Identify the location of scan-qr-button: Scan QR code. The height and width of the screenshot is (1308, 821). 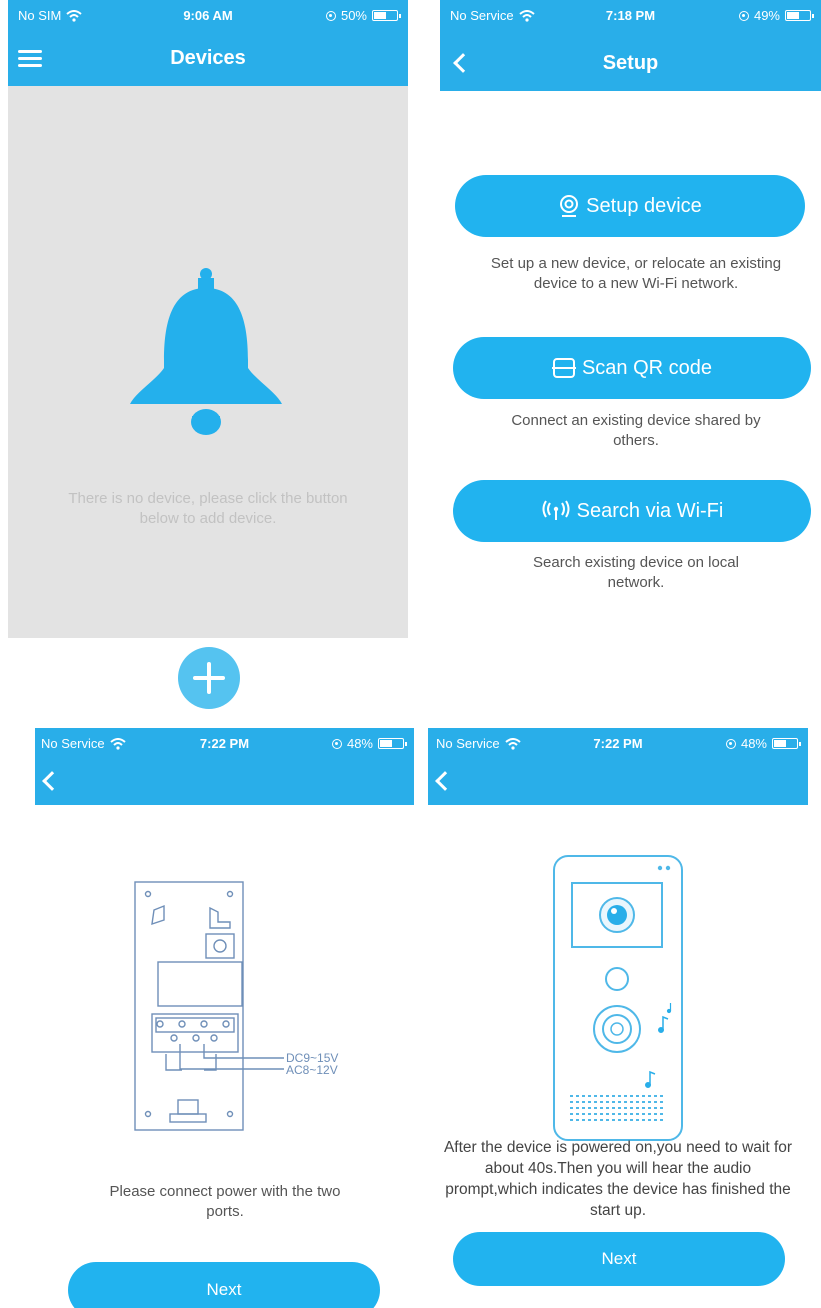
(632, 368).